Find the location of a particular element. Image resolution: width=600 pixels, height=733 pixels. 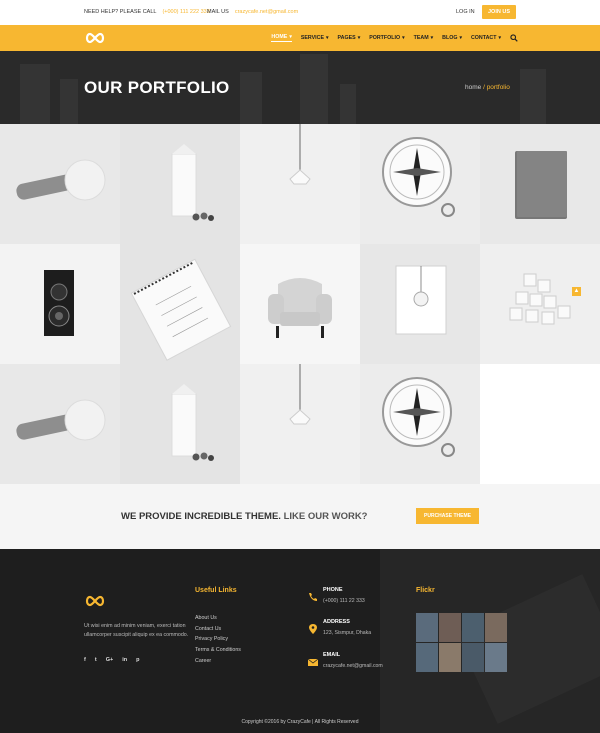

breadcrumb: home / portfolio is located at coordinates (487, 87).